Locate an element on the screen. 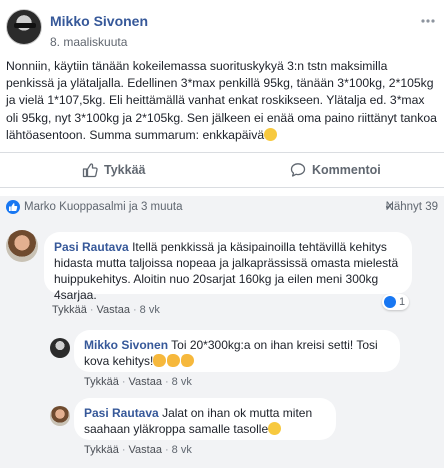 The width and height of the screenshot is (444, 468). flexed-biceps-emoji-icon is located at coordinates (160, 360).